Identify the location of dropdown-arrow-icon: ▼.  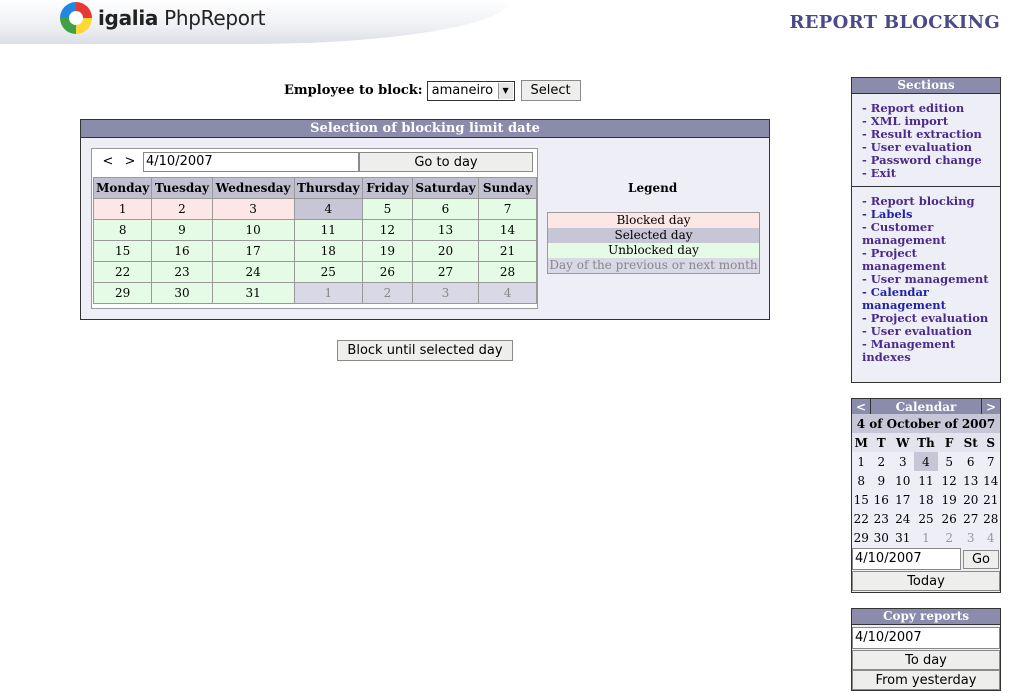
(505, 90).